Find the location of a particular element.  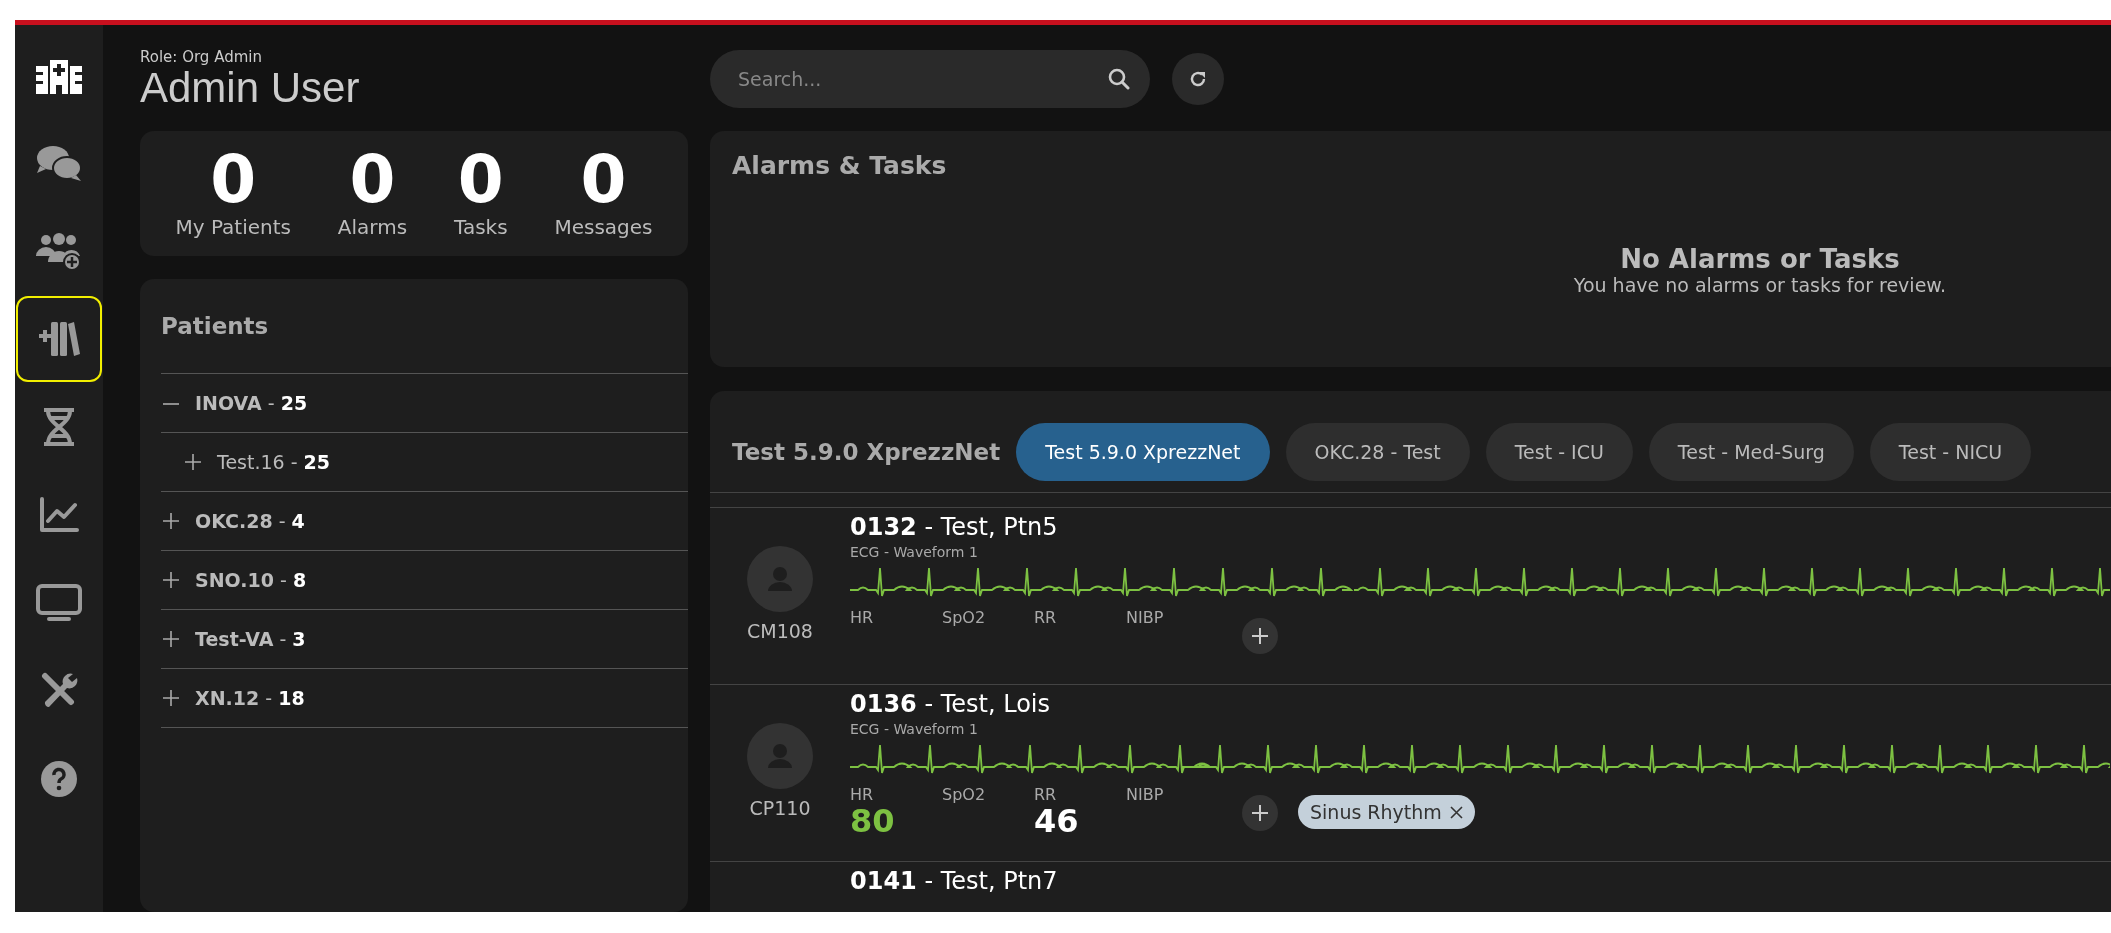

users-add-icon is located at coordinates (59, 251).